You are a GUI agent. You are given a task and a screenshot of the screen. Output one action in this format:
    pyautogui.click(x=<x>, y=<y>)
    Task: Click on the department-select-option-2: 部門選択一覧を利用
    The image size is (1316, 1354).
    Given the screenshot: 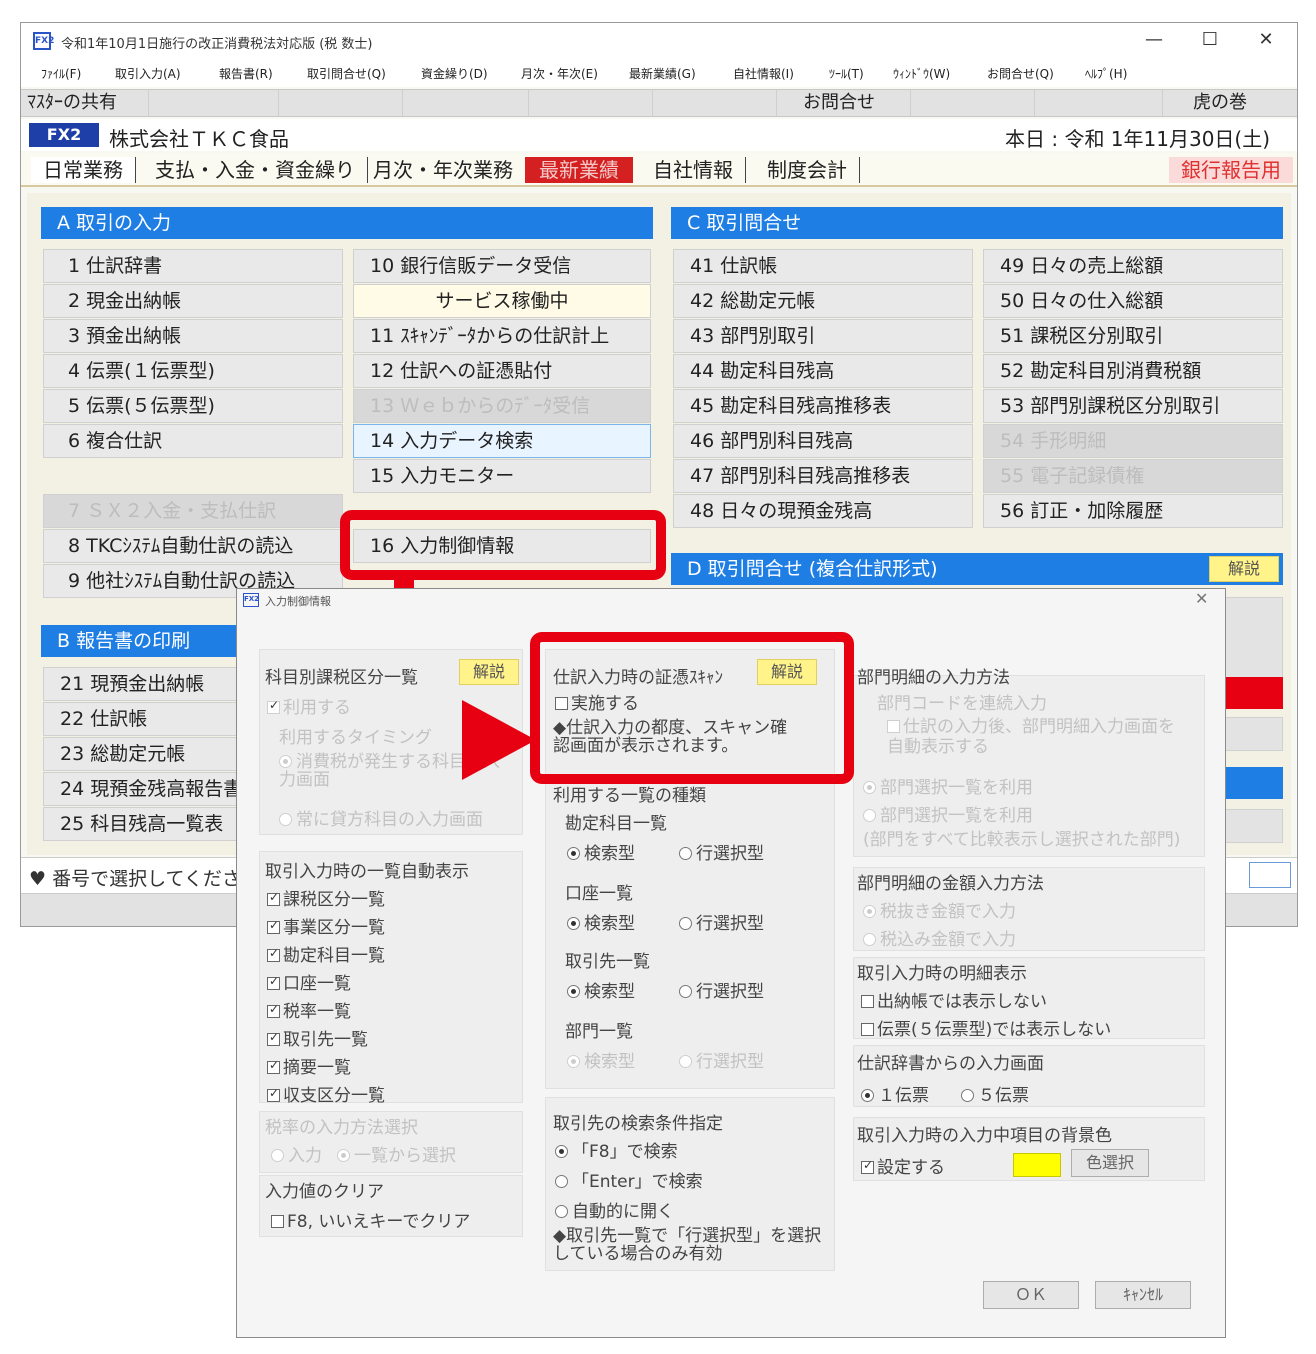 What is the action you would take?
    pyautogui.click(x=948, y=813)
    